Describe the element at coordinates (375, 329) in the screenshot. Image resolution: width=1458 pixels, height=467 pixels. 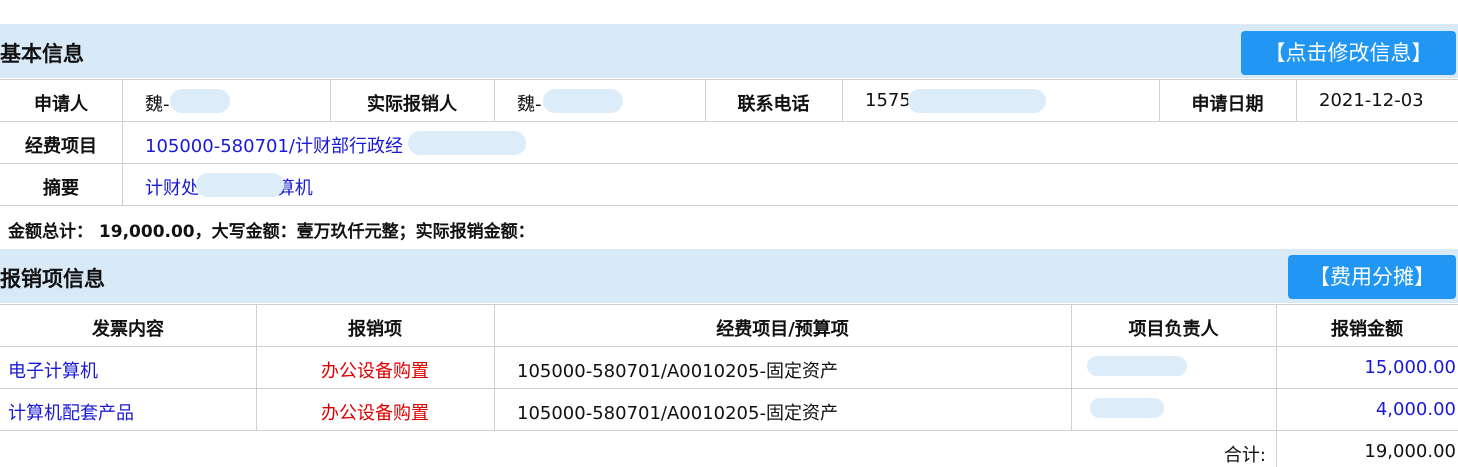
I see `column-header-expense-item: 报销项` at that location.